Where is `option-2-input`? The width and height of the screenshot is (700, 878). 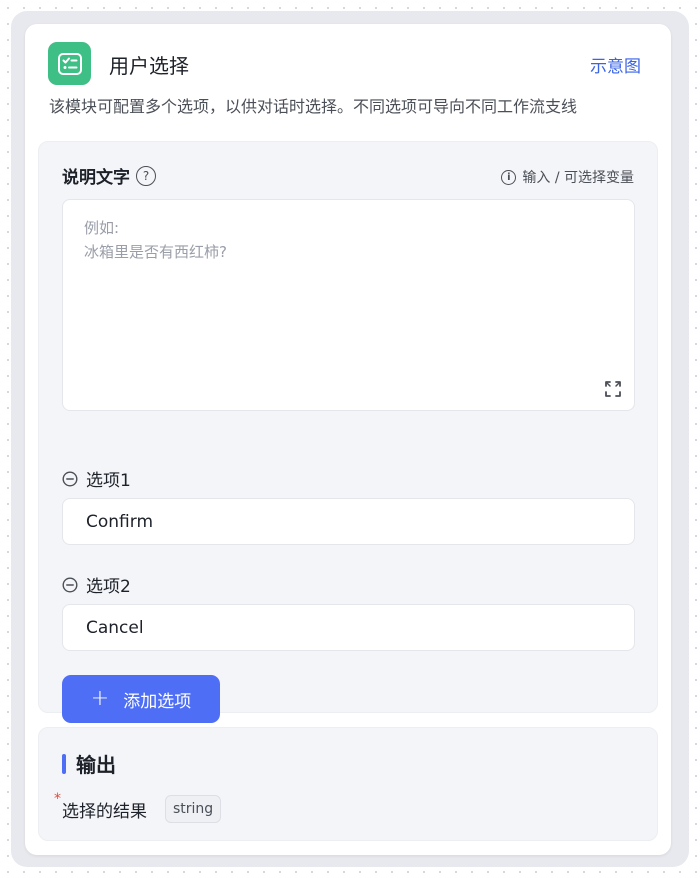 option-2-input is located at coordinates (348, 627).